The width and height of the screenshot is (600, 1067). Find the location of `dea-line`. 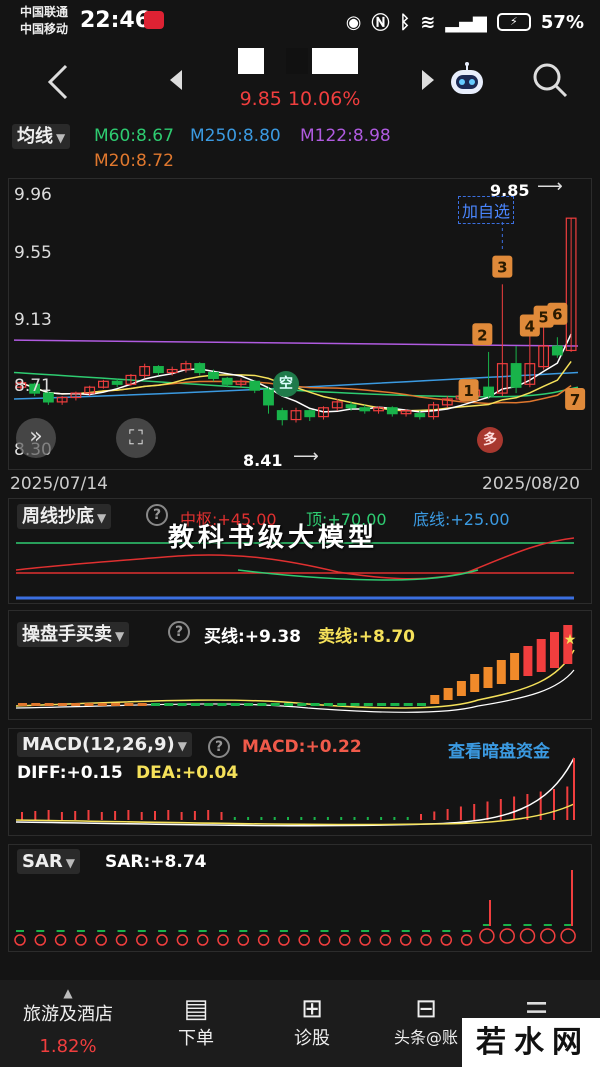

dea-line is located at coordinates (295, 814).